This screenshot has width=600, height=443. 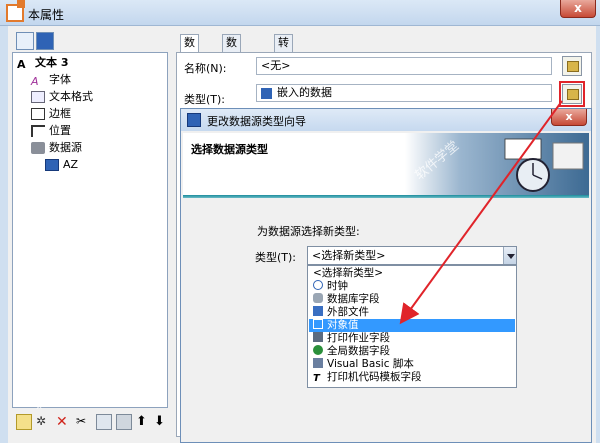 What do you see at coordinates (51, 131) in the screenshot?
I see `tree-item-position: 位置` at bounding box center [51, 131].